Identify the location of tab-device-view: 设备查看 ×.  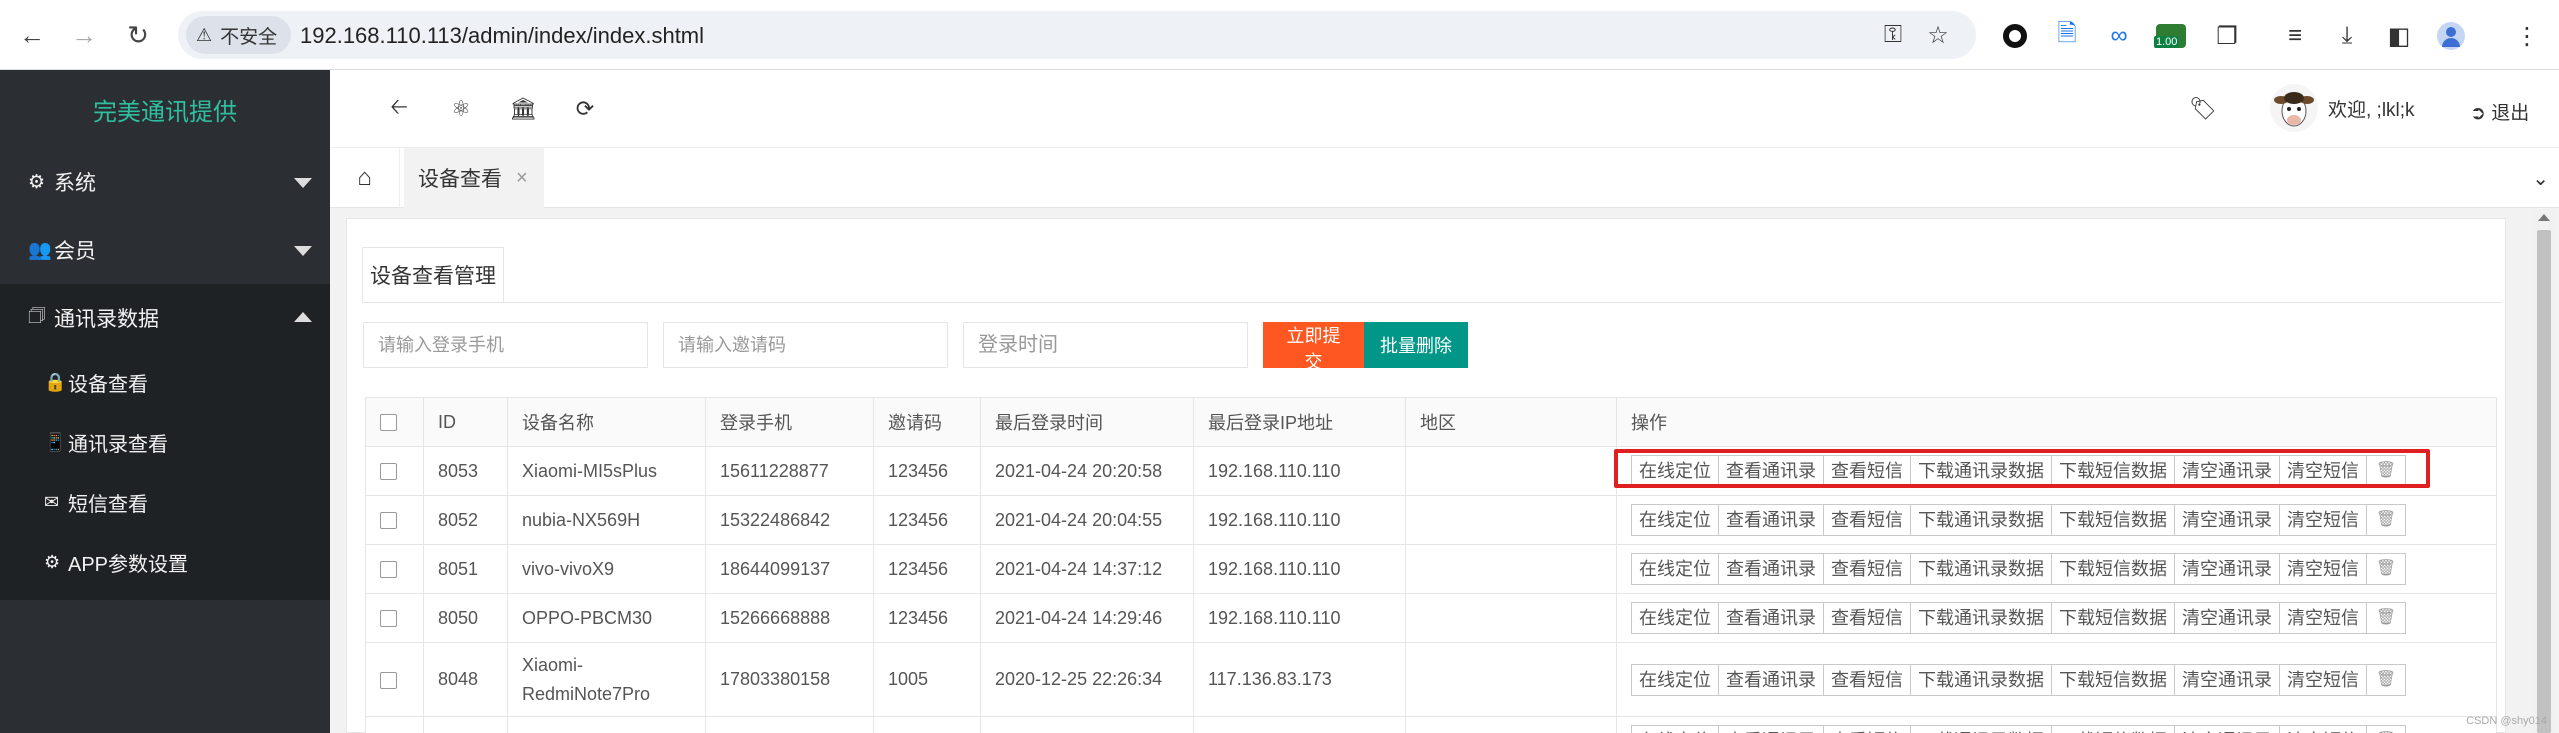
(474, 178).